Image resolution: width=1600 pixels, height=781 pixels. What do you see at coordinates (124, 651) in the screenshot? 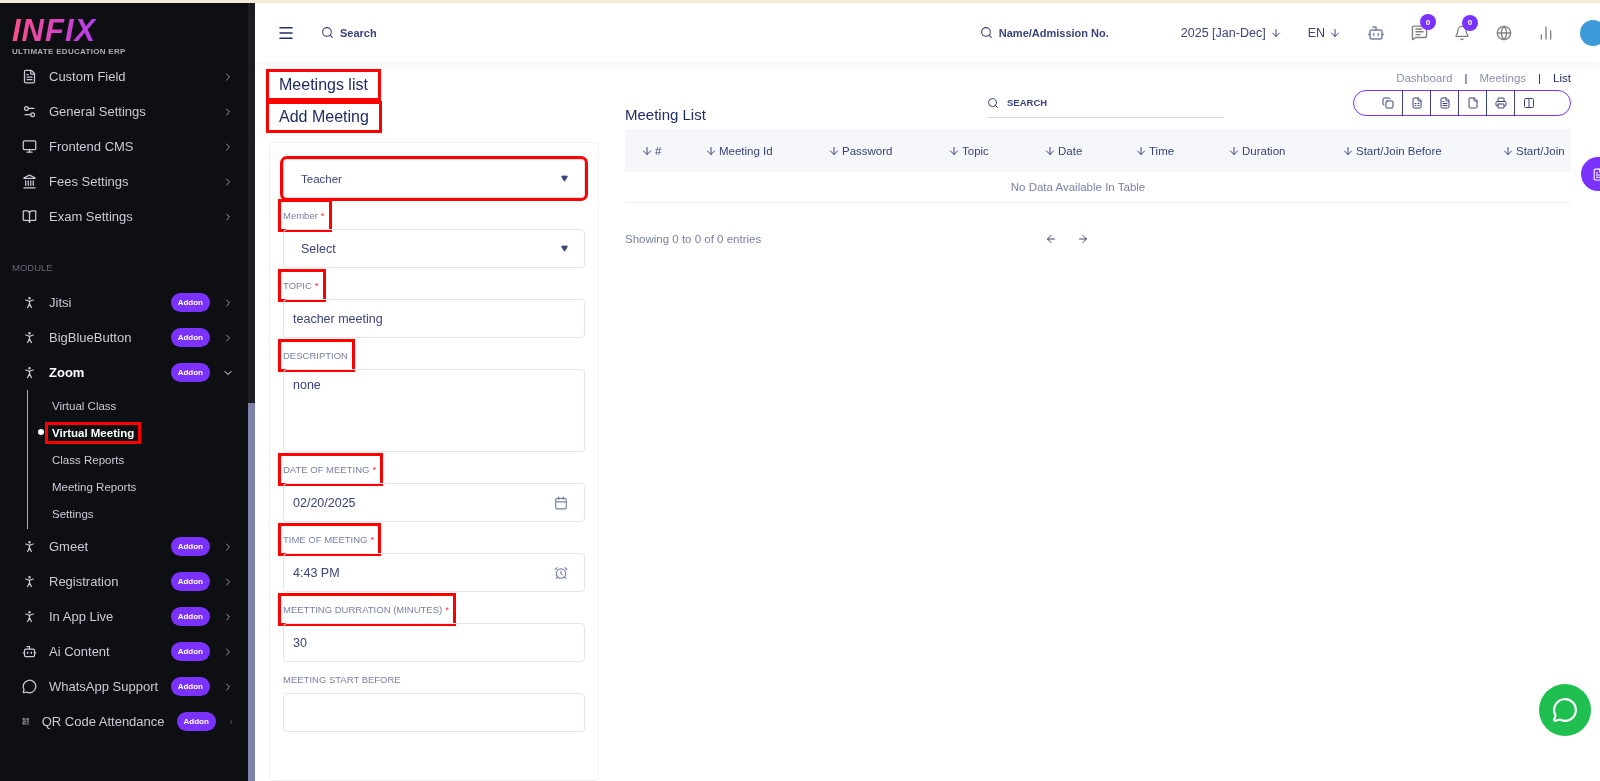
I see `sidebar-item: Ai Content Addon` at bounding box center [124, 651].